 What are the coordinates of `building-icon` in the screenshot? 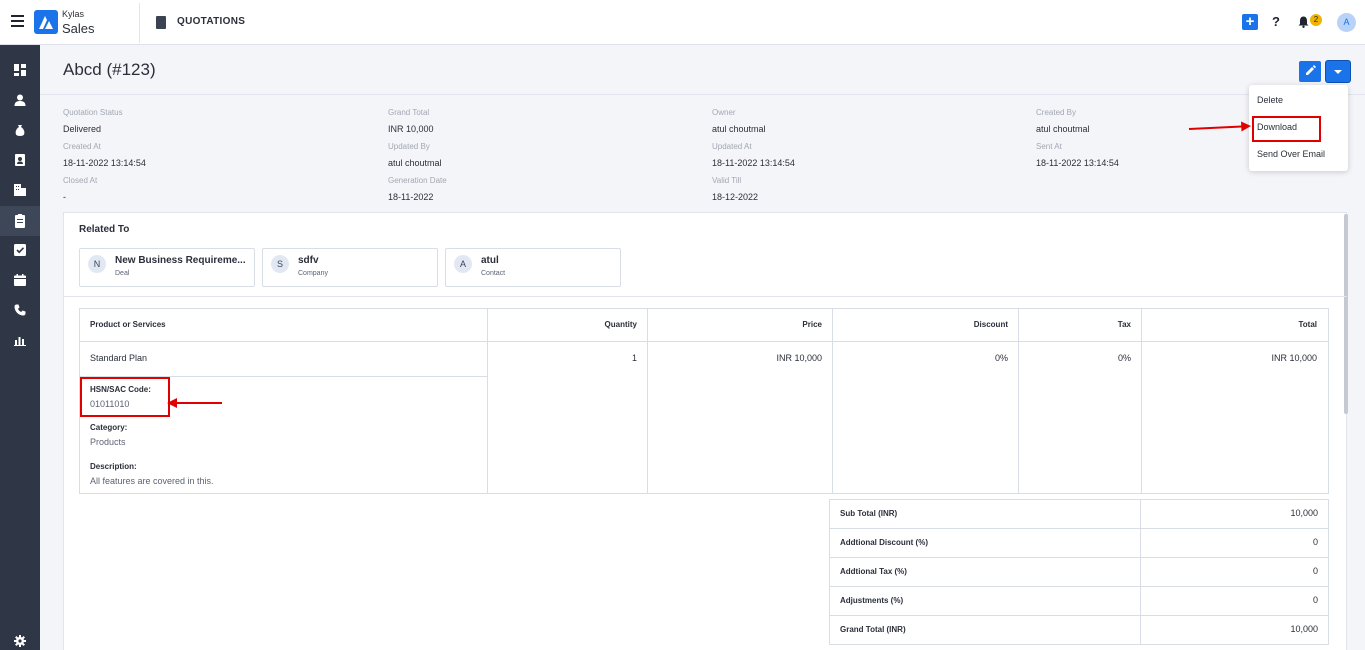 It's located at (20, 190).